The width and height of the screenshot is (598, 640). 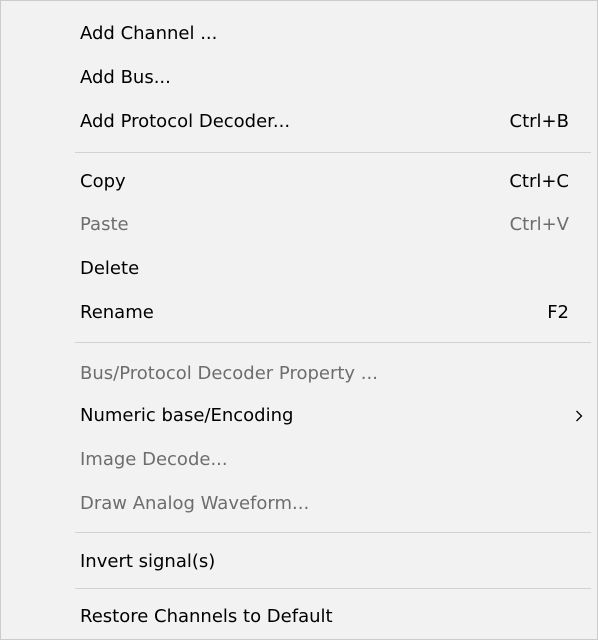 I want to click on menu-item-add-protocol-decoder: Add Protocol Decoder... Ctrl+B, so click(x=299, y=122).